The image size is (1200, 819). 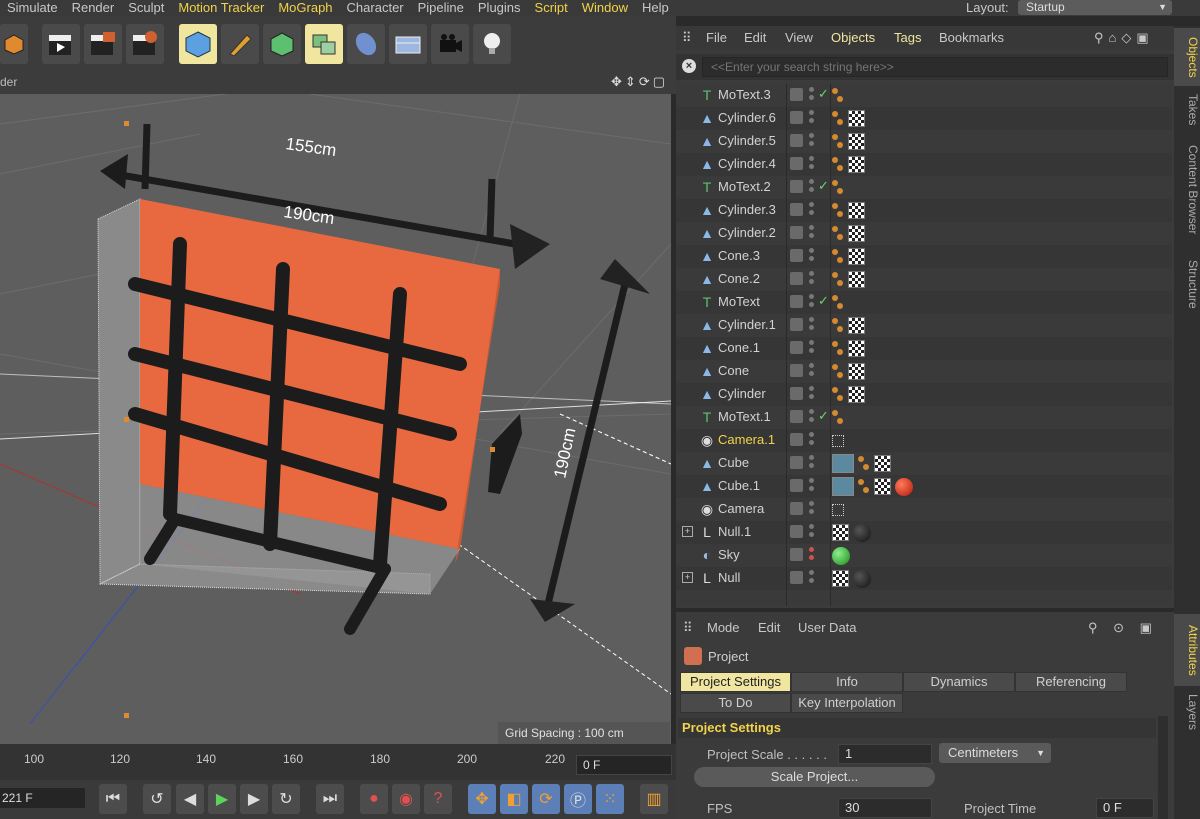 What do you see at coordinates (924, 440) in the screenshot?
I see `object-row: ◉ Camera.1` at bounding box center [924, 440].